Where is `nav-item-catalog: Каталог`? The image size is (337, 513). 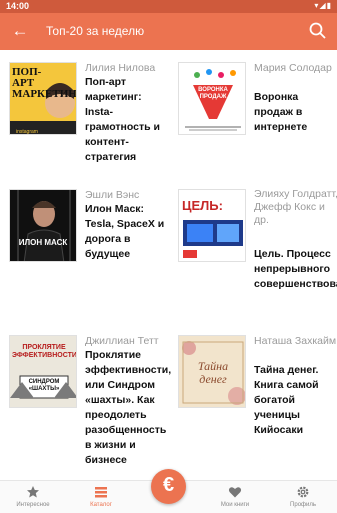
nav-item-catalog: Каталог is located at coordinates (101, 497).